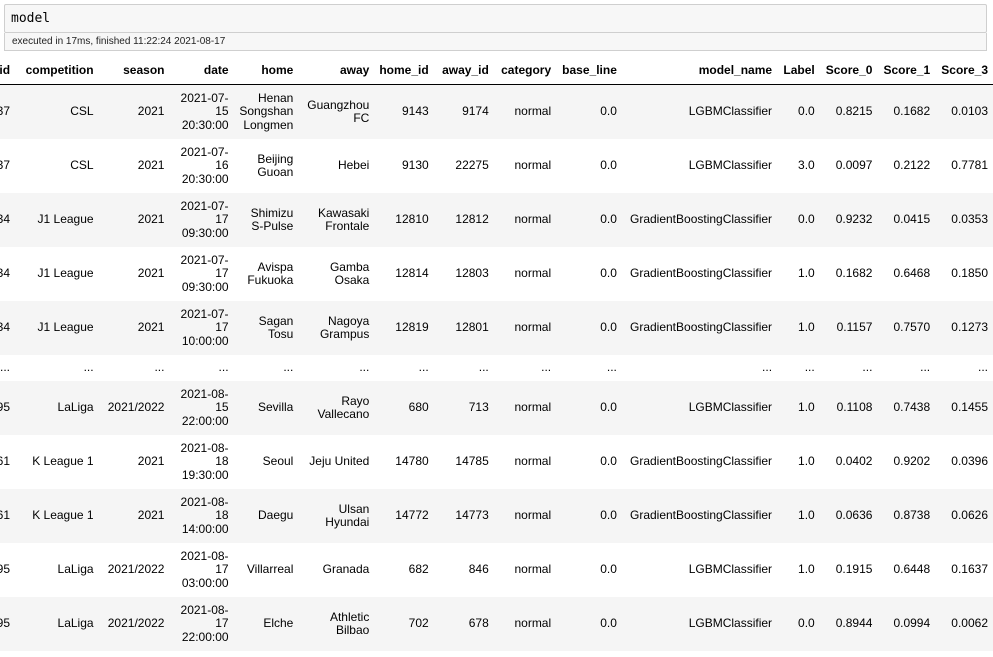 The image size is (993, 657). I want to click on cell-score-1: 0.7438, so click(906, 408).